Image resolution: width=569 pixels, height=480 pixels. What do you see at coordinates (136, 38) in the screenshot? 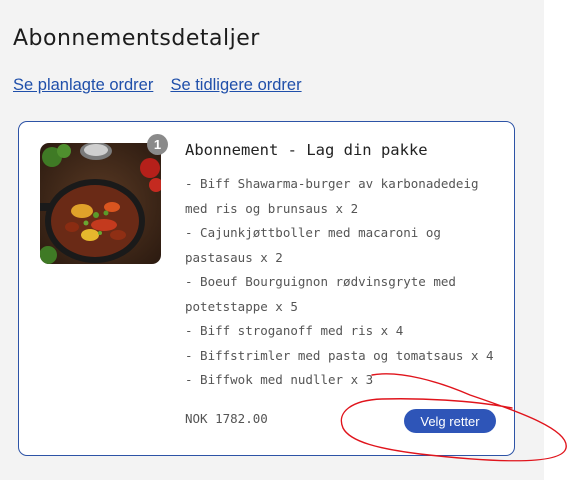
I see `page-title: Abonnementsdetaljer` at bounding box center [136, 38].